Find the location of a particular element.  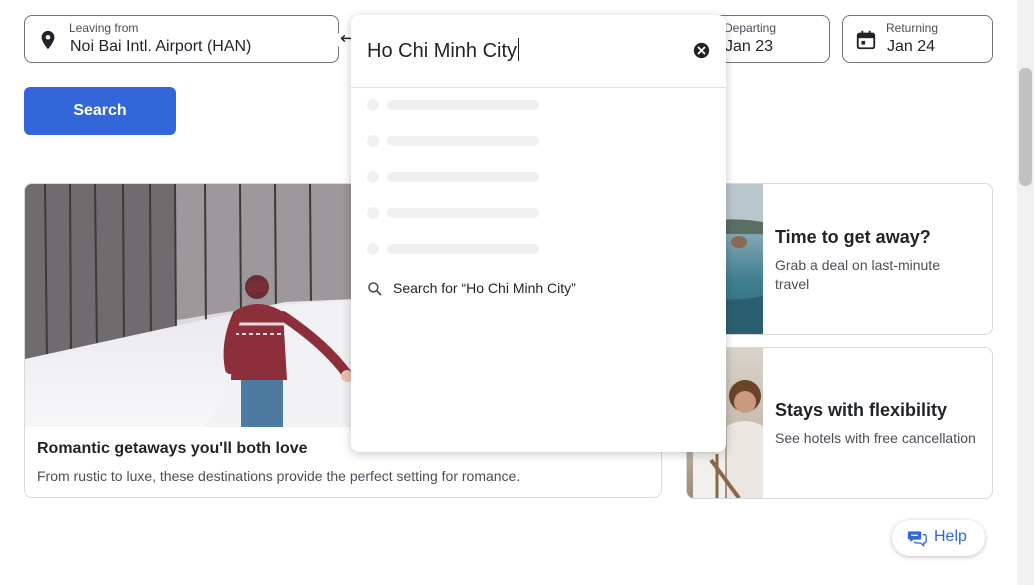

returning-field: Returning Jan 24 is located at coordinates (917, 39).